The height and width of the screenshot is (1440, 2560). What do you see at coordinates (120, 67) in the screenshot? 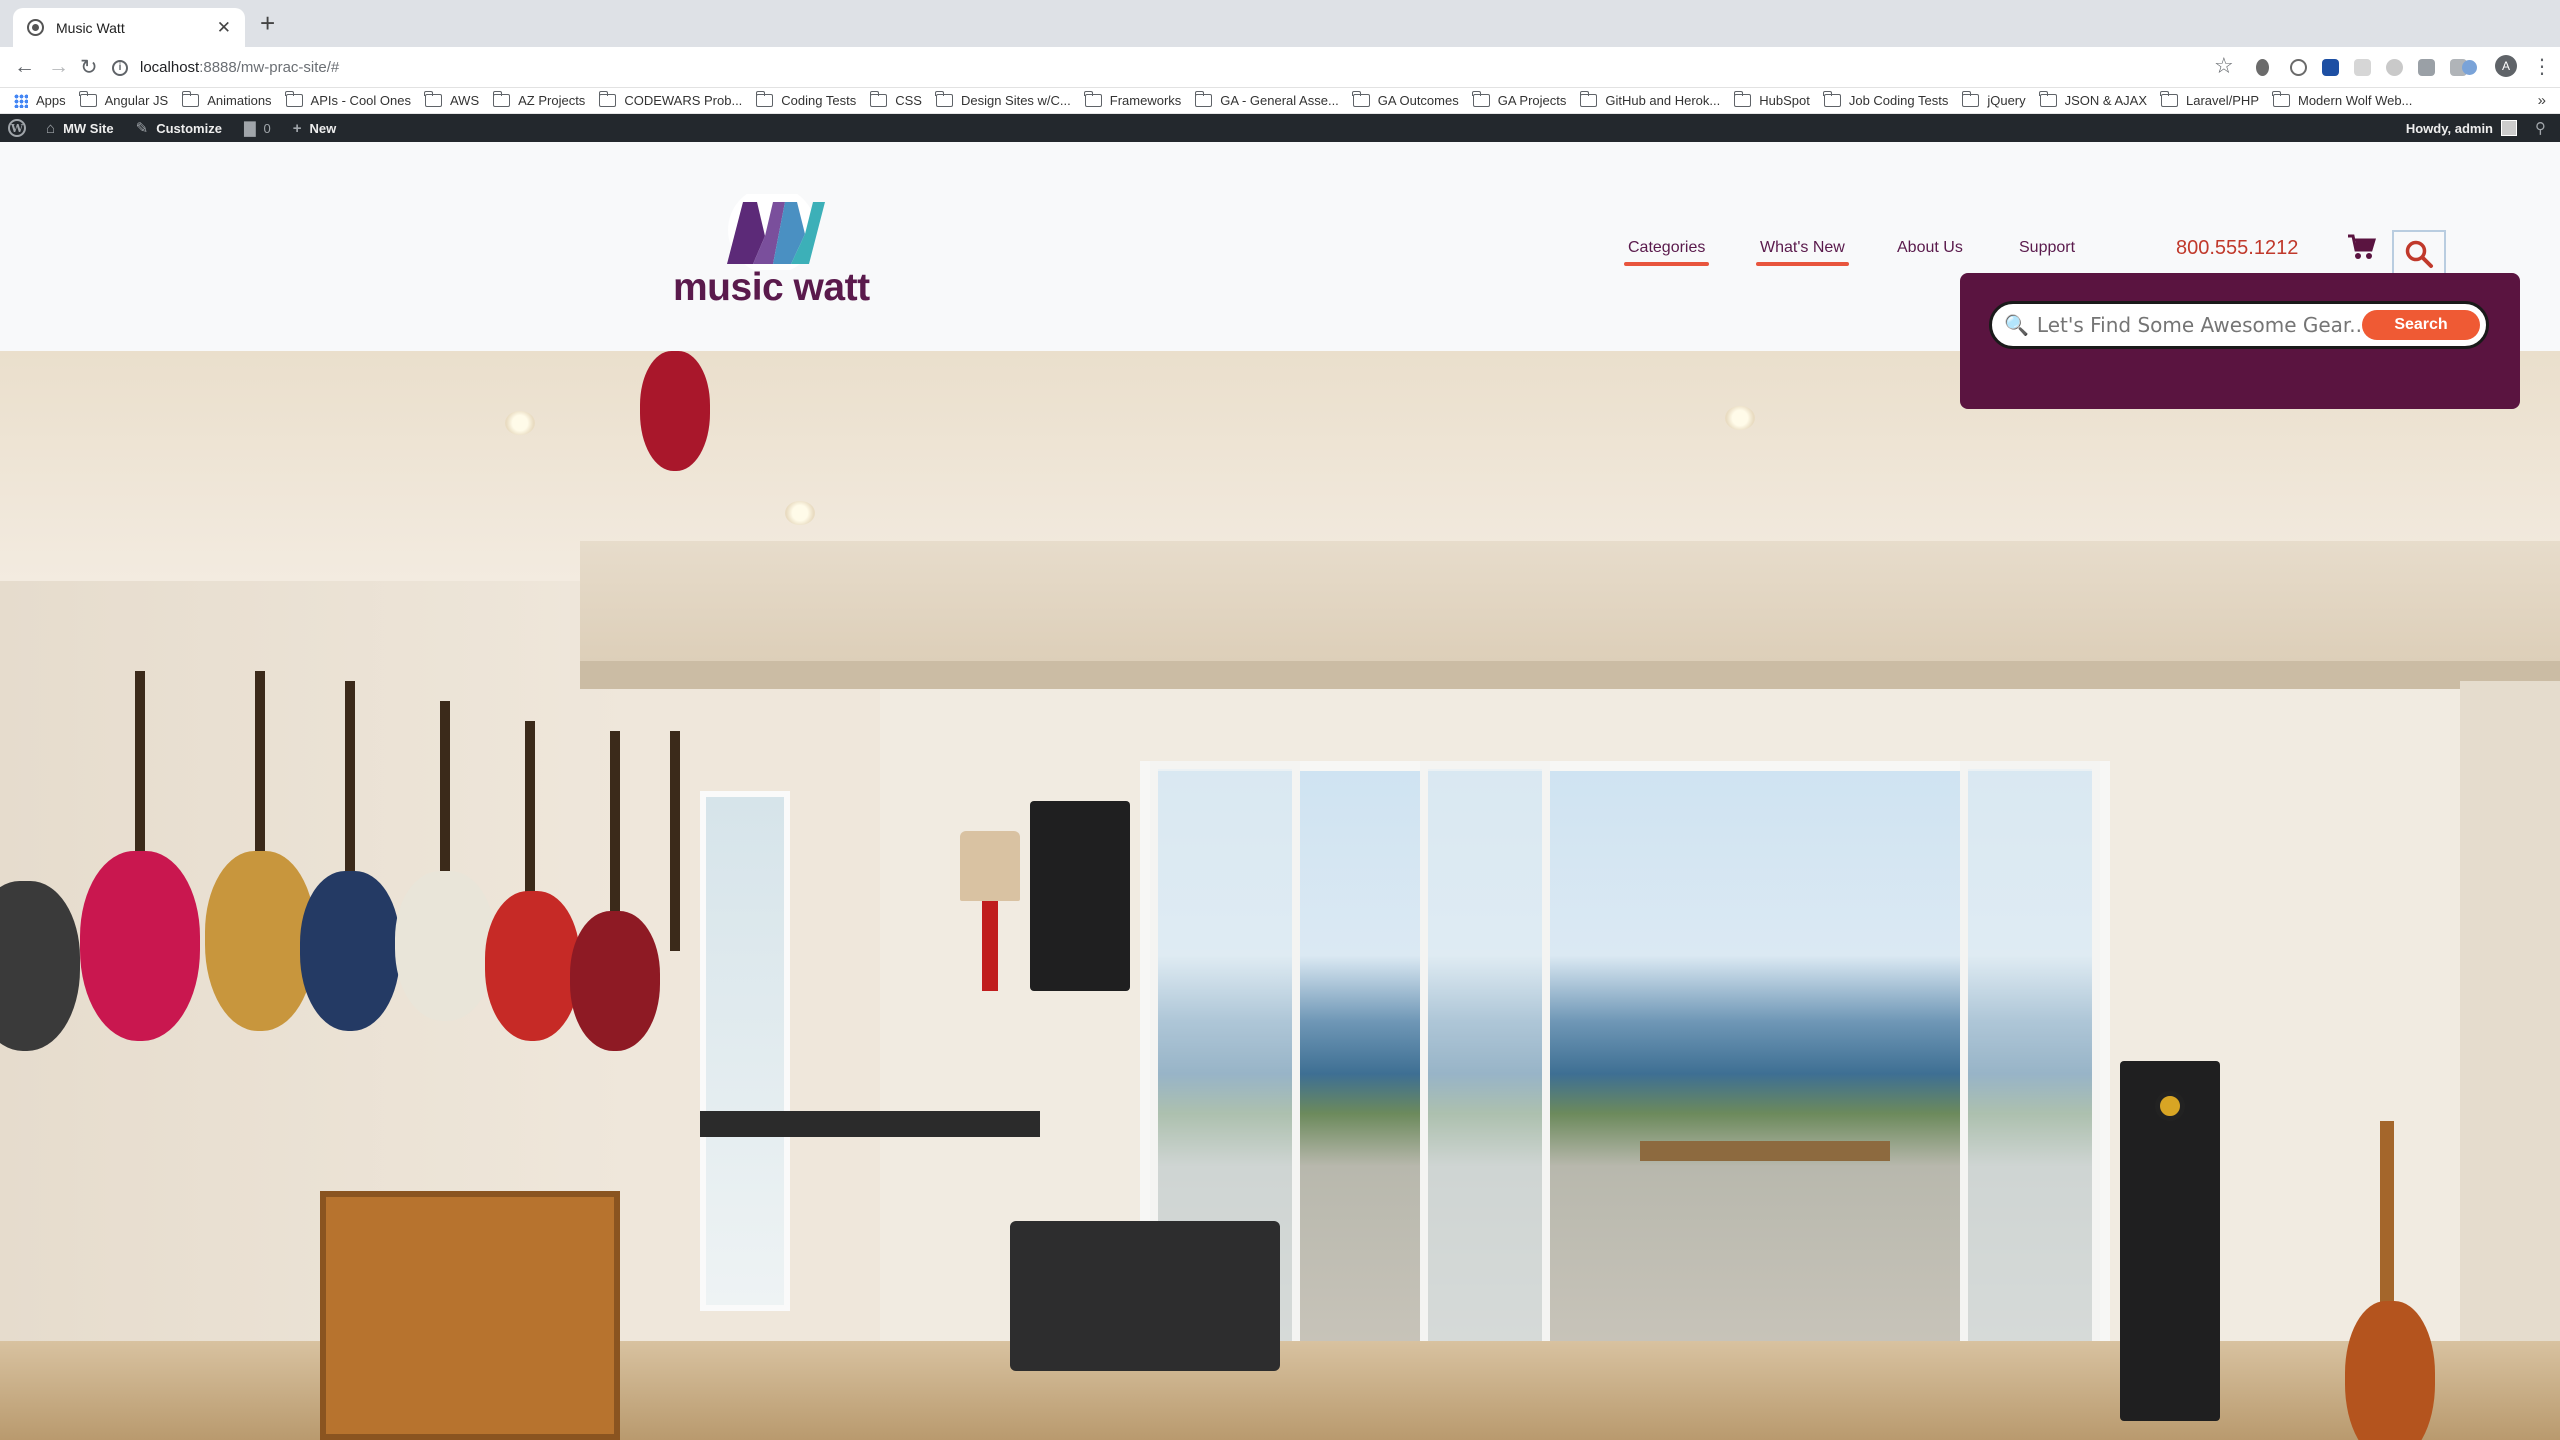
I see `site-info-icon: i` at bounding box center [120, 67].